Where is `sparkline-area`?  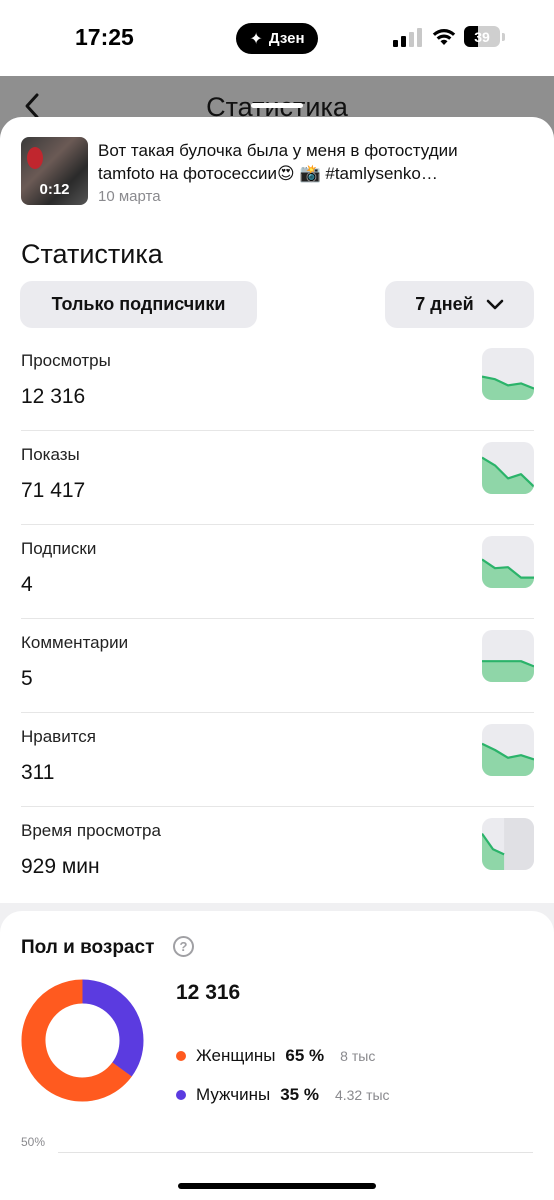 sparkline-area is located at coordinates (508, 388).